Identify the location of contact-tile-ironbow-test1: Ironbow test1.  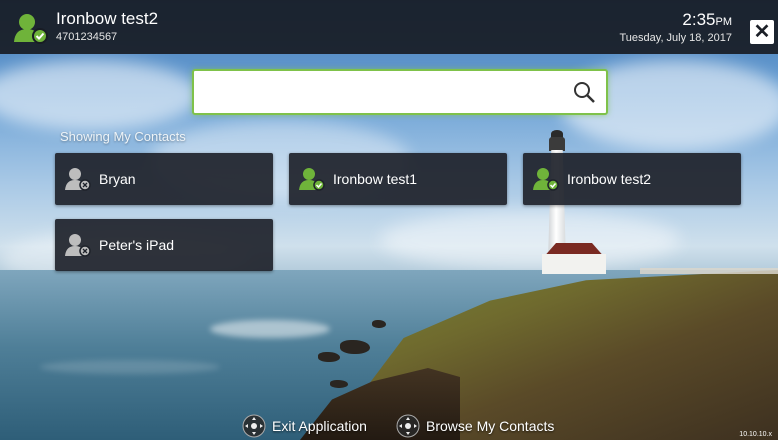
(398, 179).